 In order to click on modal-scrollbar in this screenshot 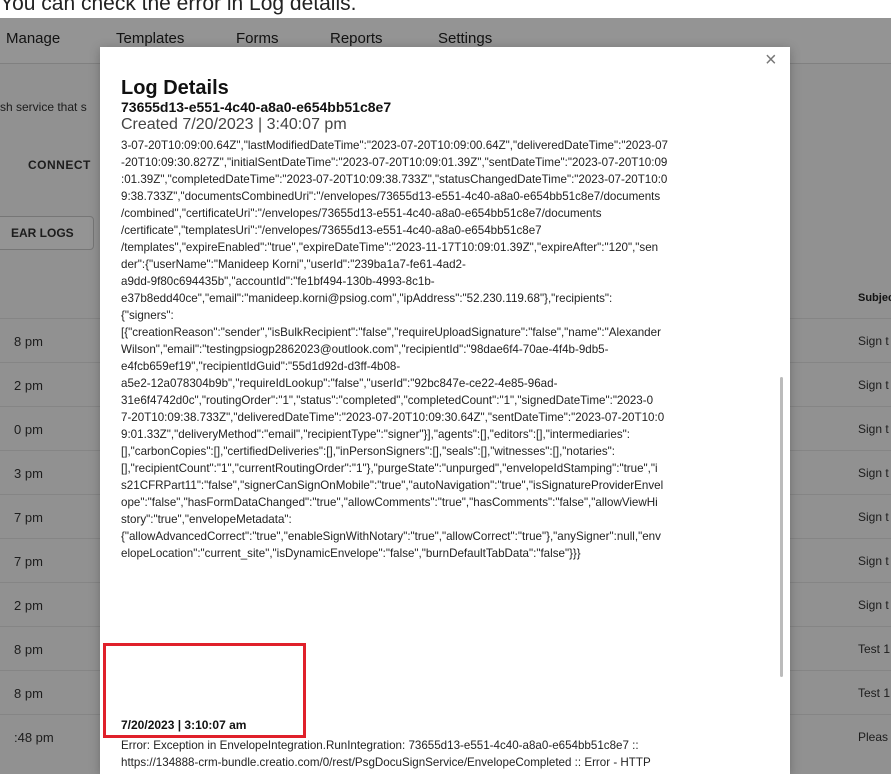, I will do `click(781, 527)`.